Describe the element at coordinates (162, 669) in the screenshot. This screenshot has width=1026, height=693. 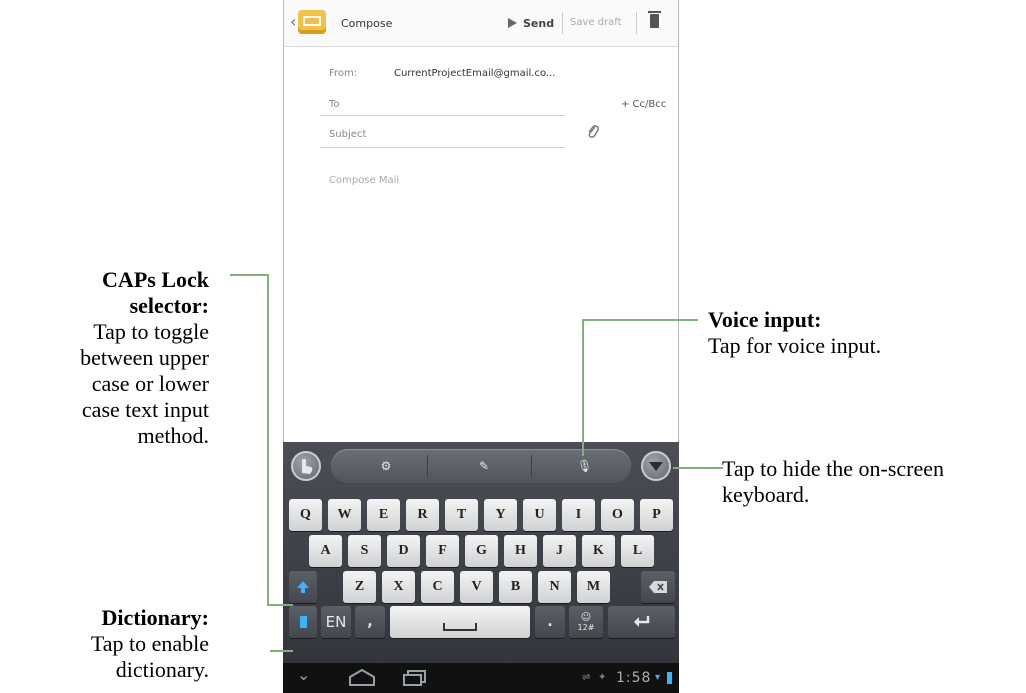
I see `dictionary-callout-line-2: dictionary.` at that location.